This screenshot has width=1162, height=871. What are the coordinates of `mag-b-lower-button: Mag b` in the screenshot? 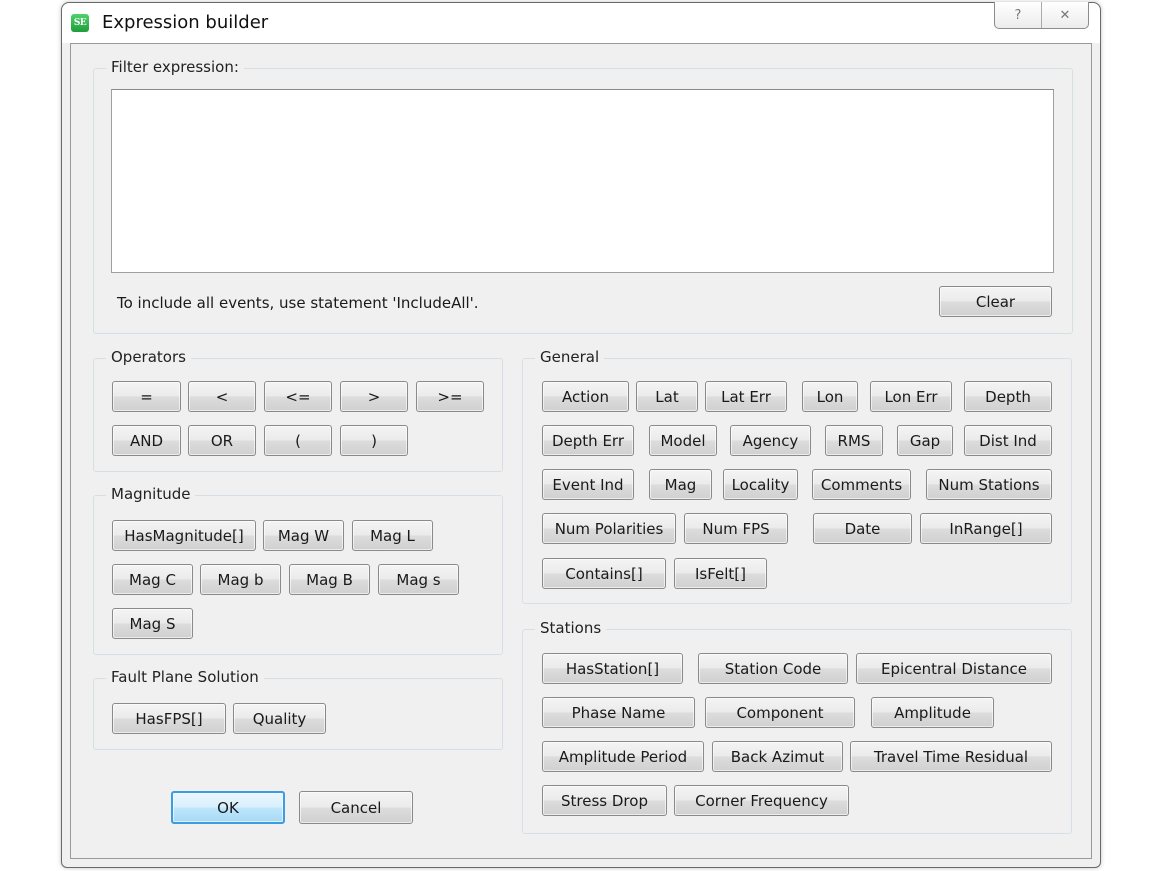 It's located at (240, 579).